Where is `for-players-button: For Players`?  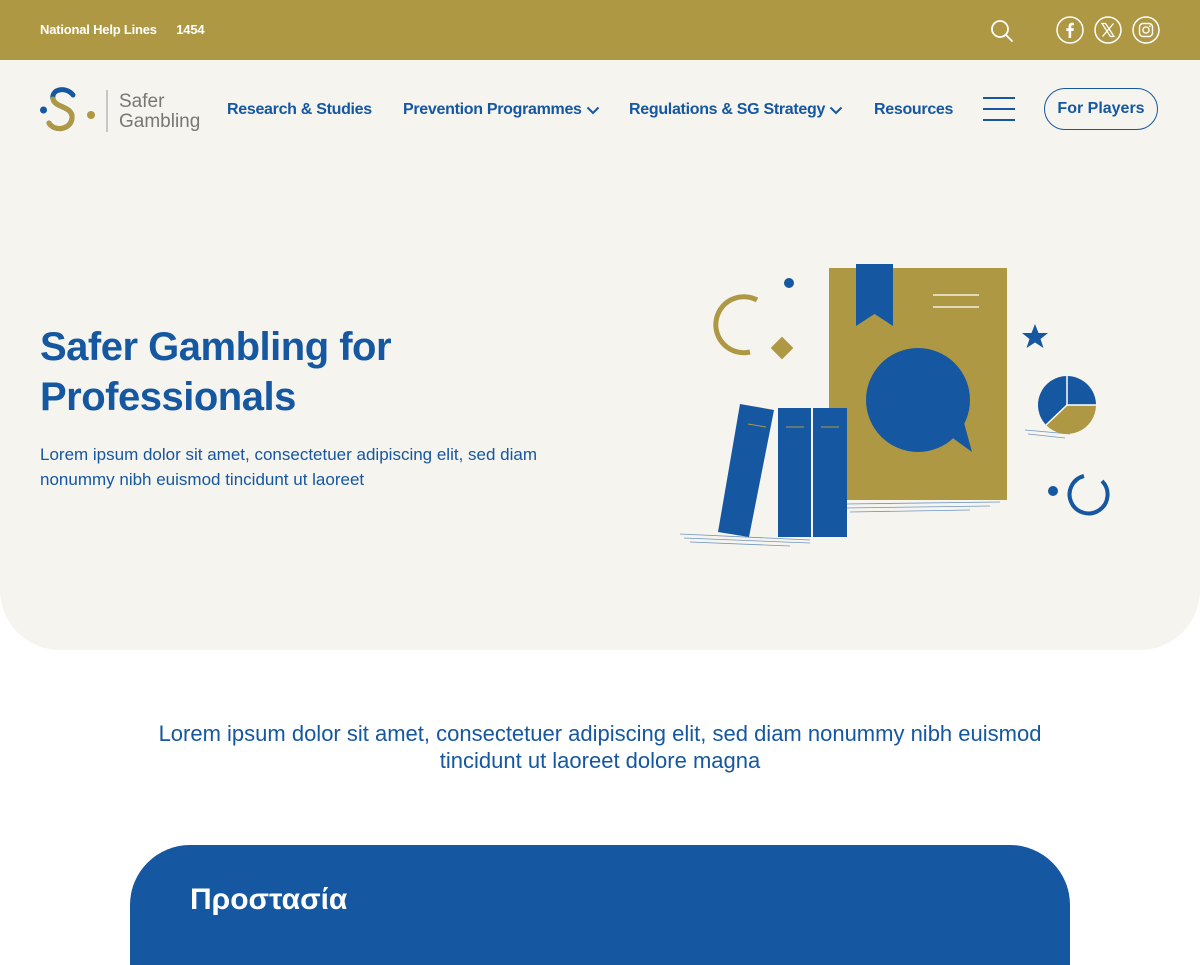 for-players-button: For Players is located at coordinates (1101, 109).